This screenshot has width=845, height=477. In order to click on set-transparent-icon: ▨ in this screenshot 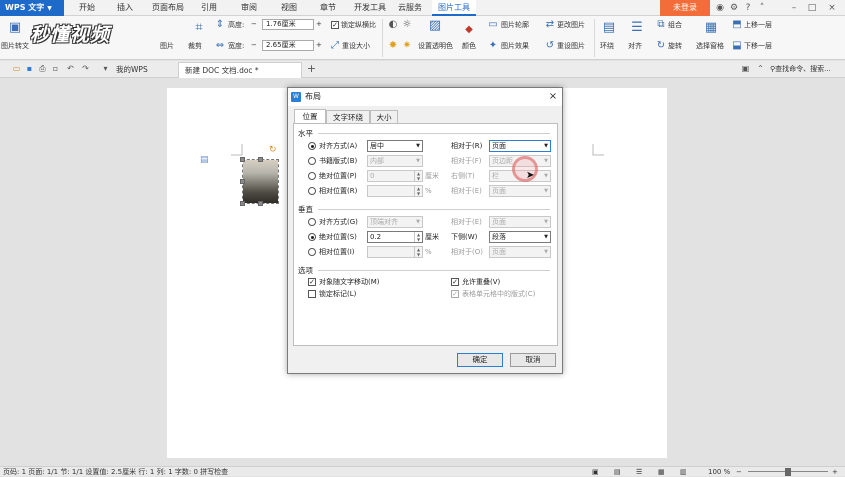, I will do `click(435, 26)`.